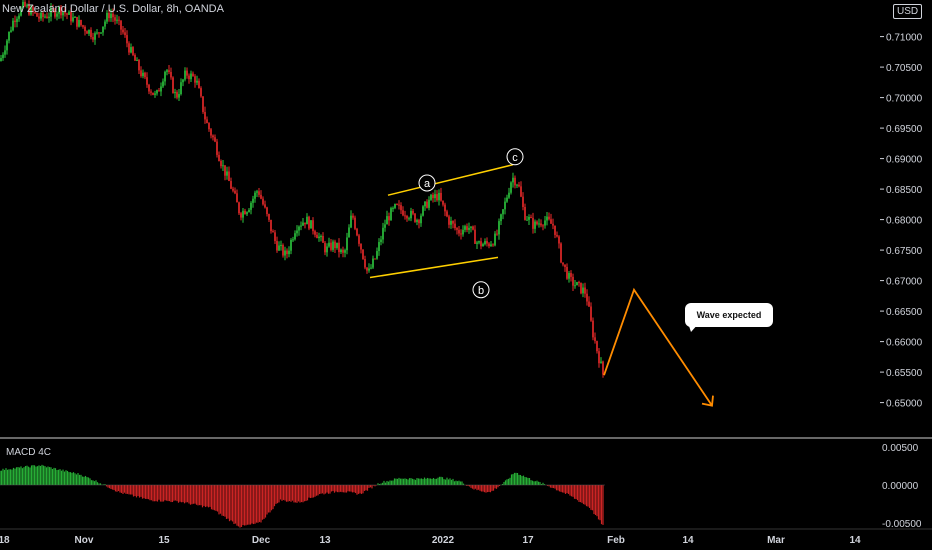  Describe the element at coordinates (902, 524) in the screenshot. I see `macd-tick-label: -0.00500` at that location.